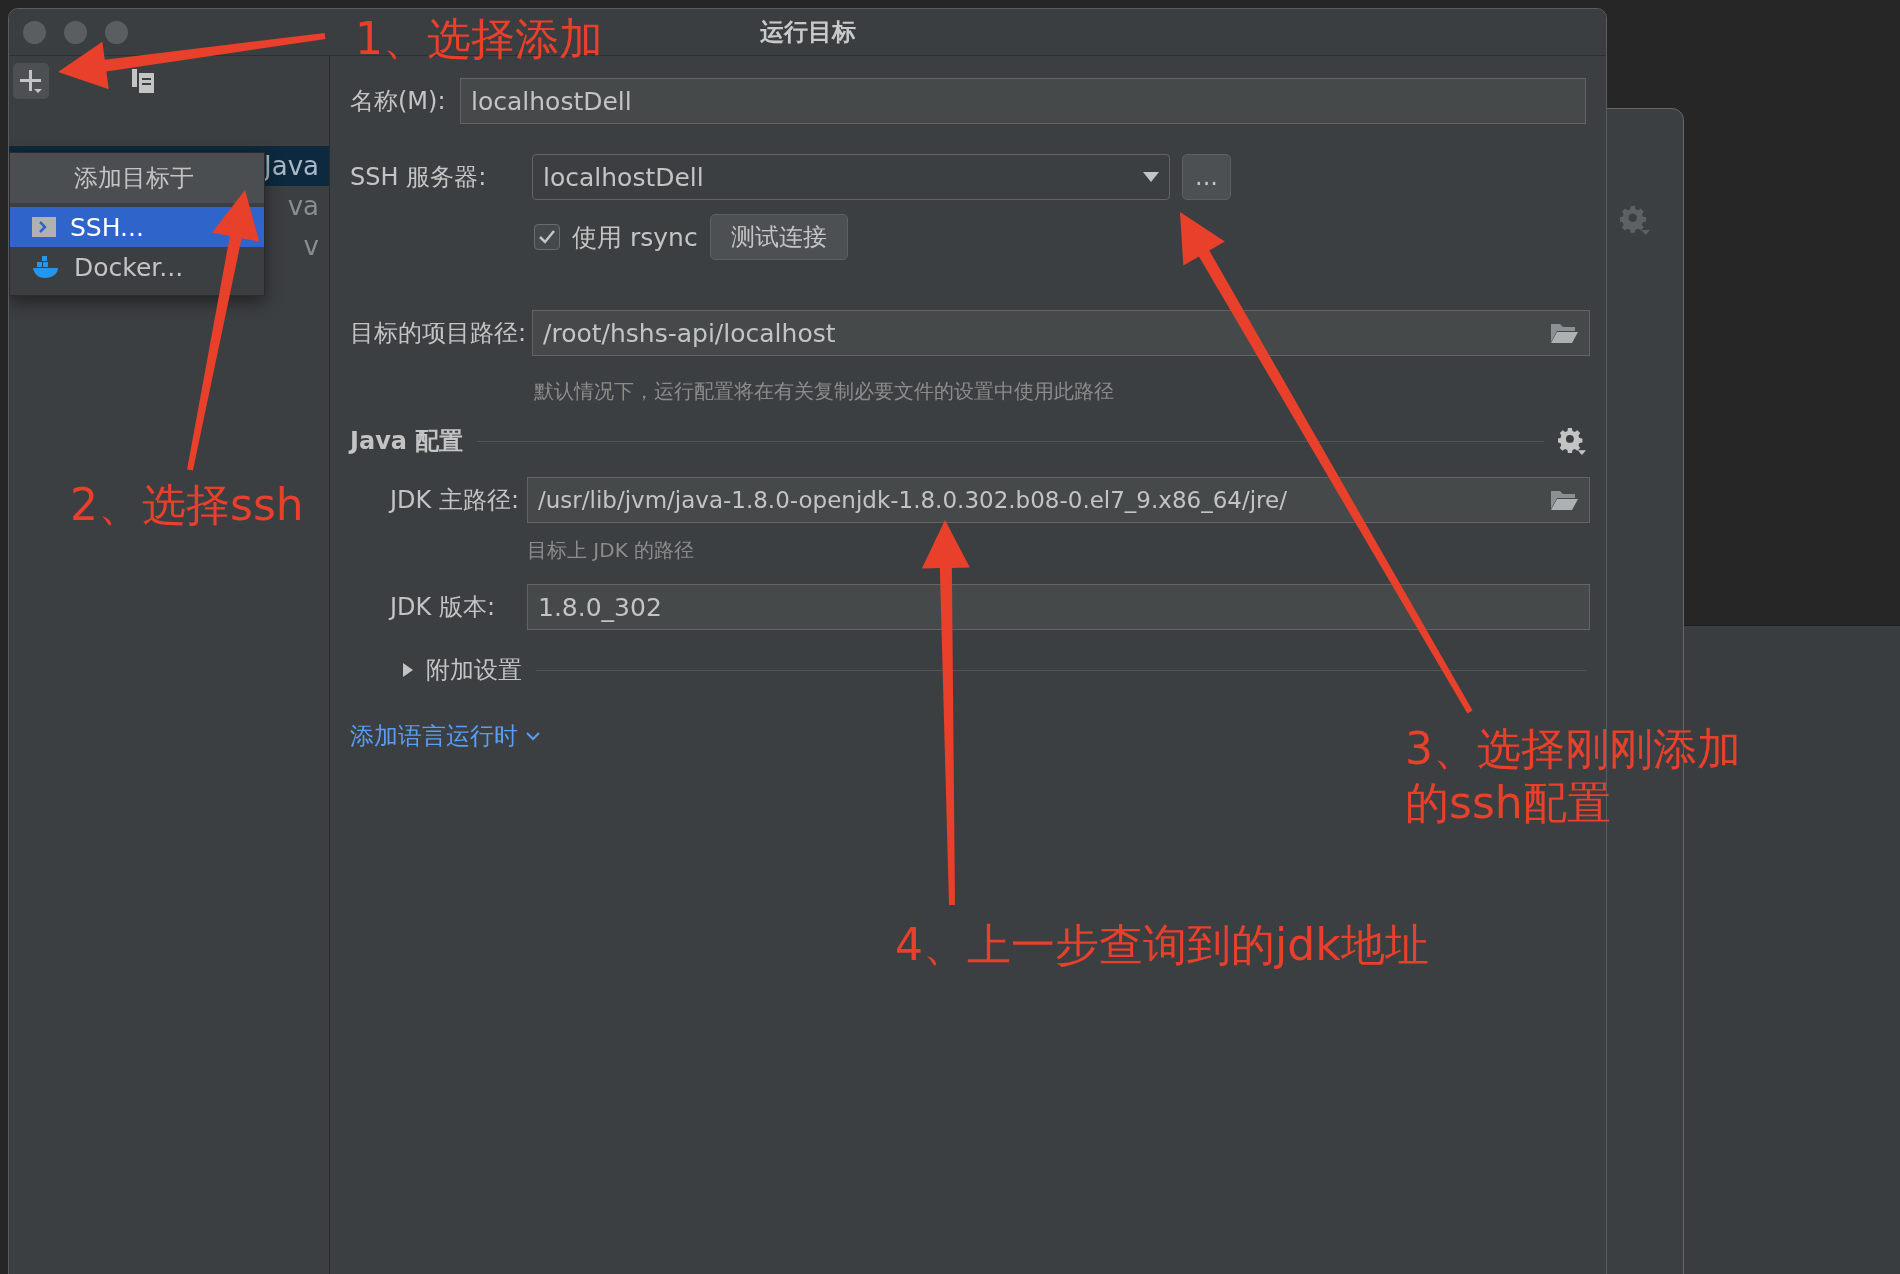  I want to click on terminal-icon, so click(44, 227).